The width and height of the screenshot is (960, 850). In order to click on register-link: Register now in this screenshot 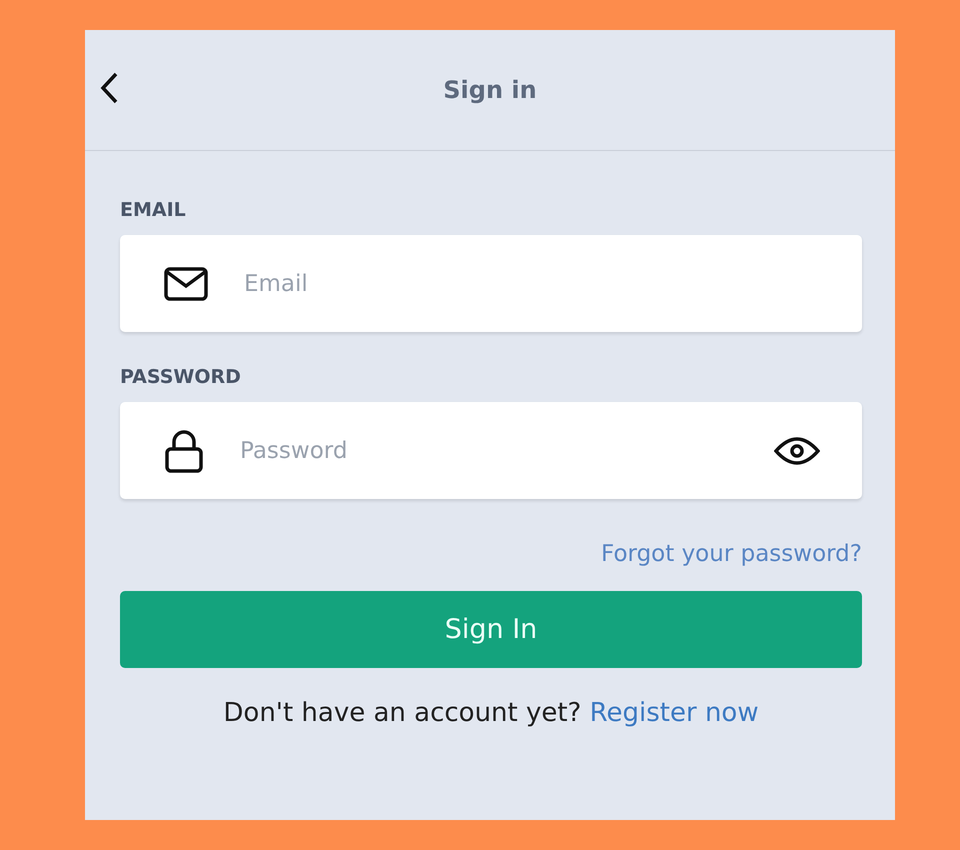, I will do `click(674, 713)`.